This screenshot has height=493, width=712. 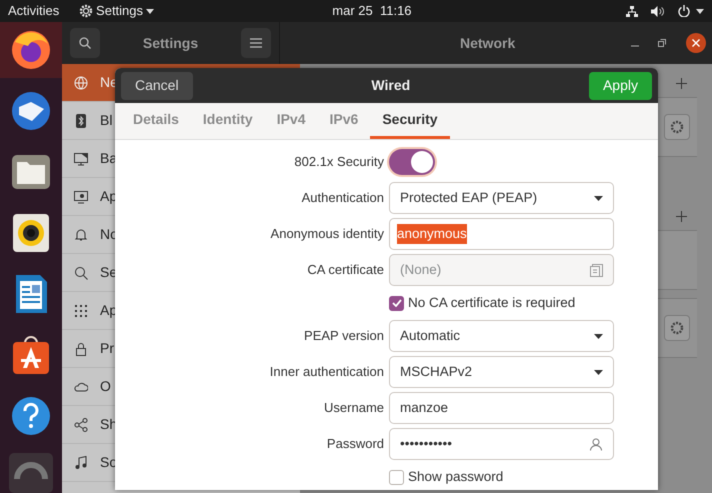 I want to click on field-label: Password, so click(x=355, y=444).